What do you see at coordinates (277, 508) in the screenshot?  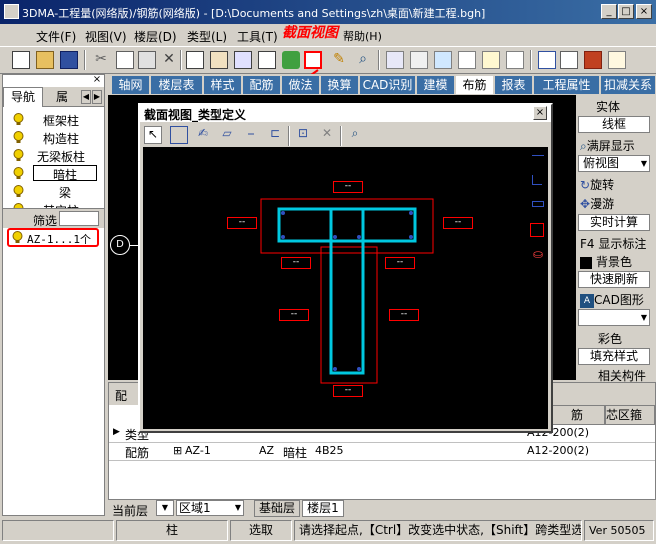 I see `tab-base-floor: 基础层` at bounding box center [277, 508].